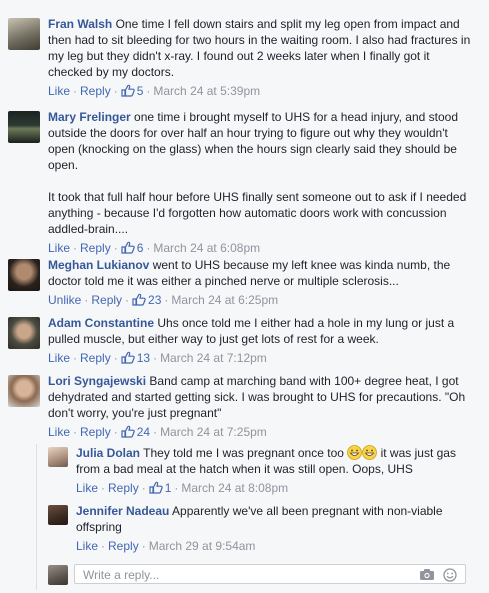 This screenshot has height=593, width=489. I want to click on like-count: 23, so click(146, 300).